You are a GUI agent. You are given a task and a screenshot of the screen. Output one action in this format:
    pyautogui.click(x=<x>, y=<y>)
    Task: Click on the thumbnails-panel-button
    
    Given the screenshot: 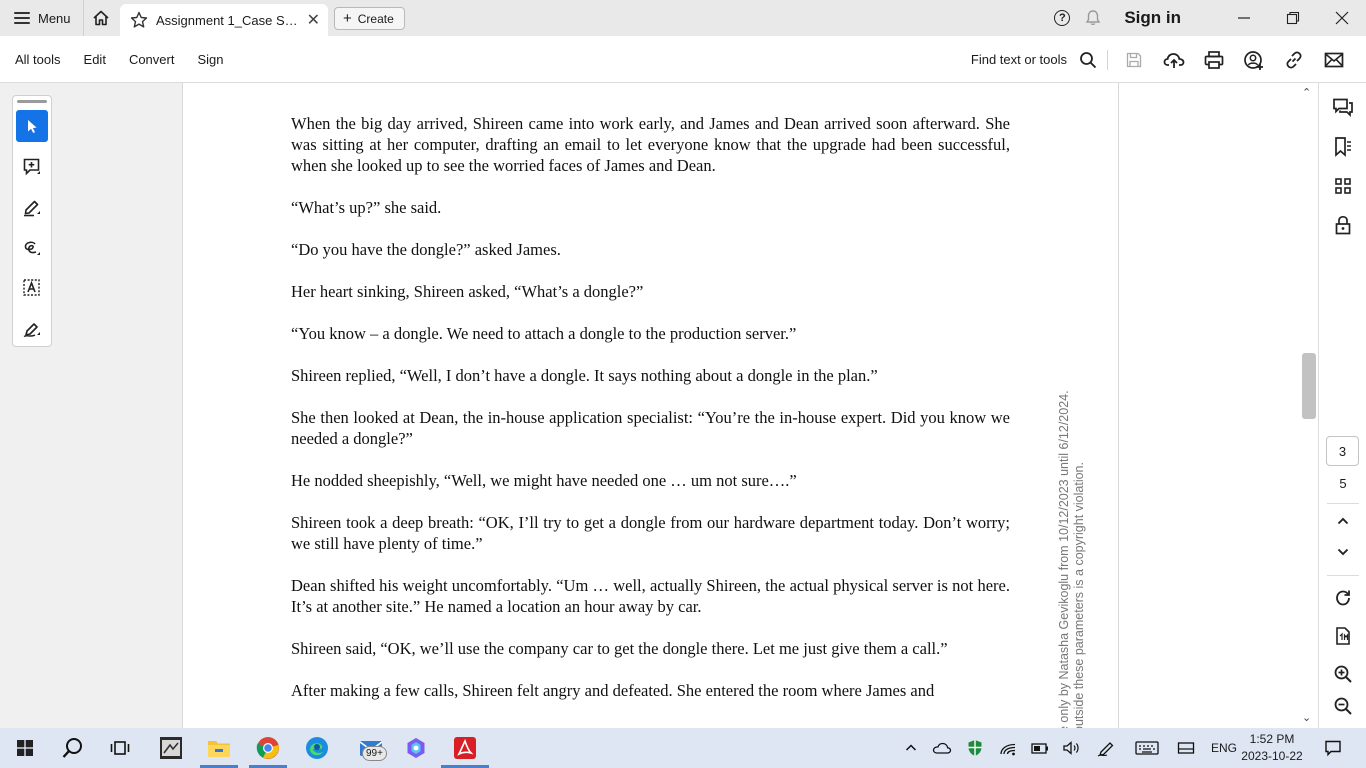 What is the action you would take?
    pyautogui.click(x=1343, y=186)
    